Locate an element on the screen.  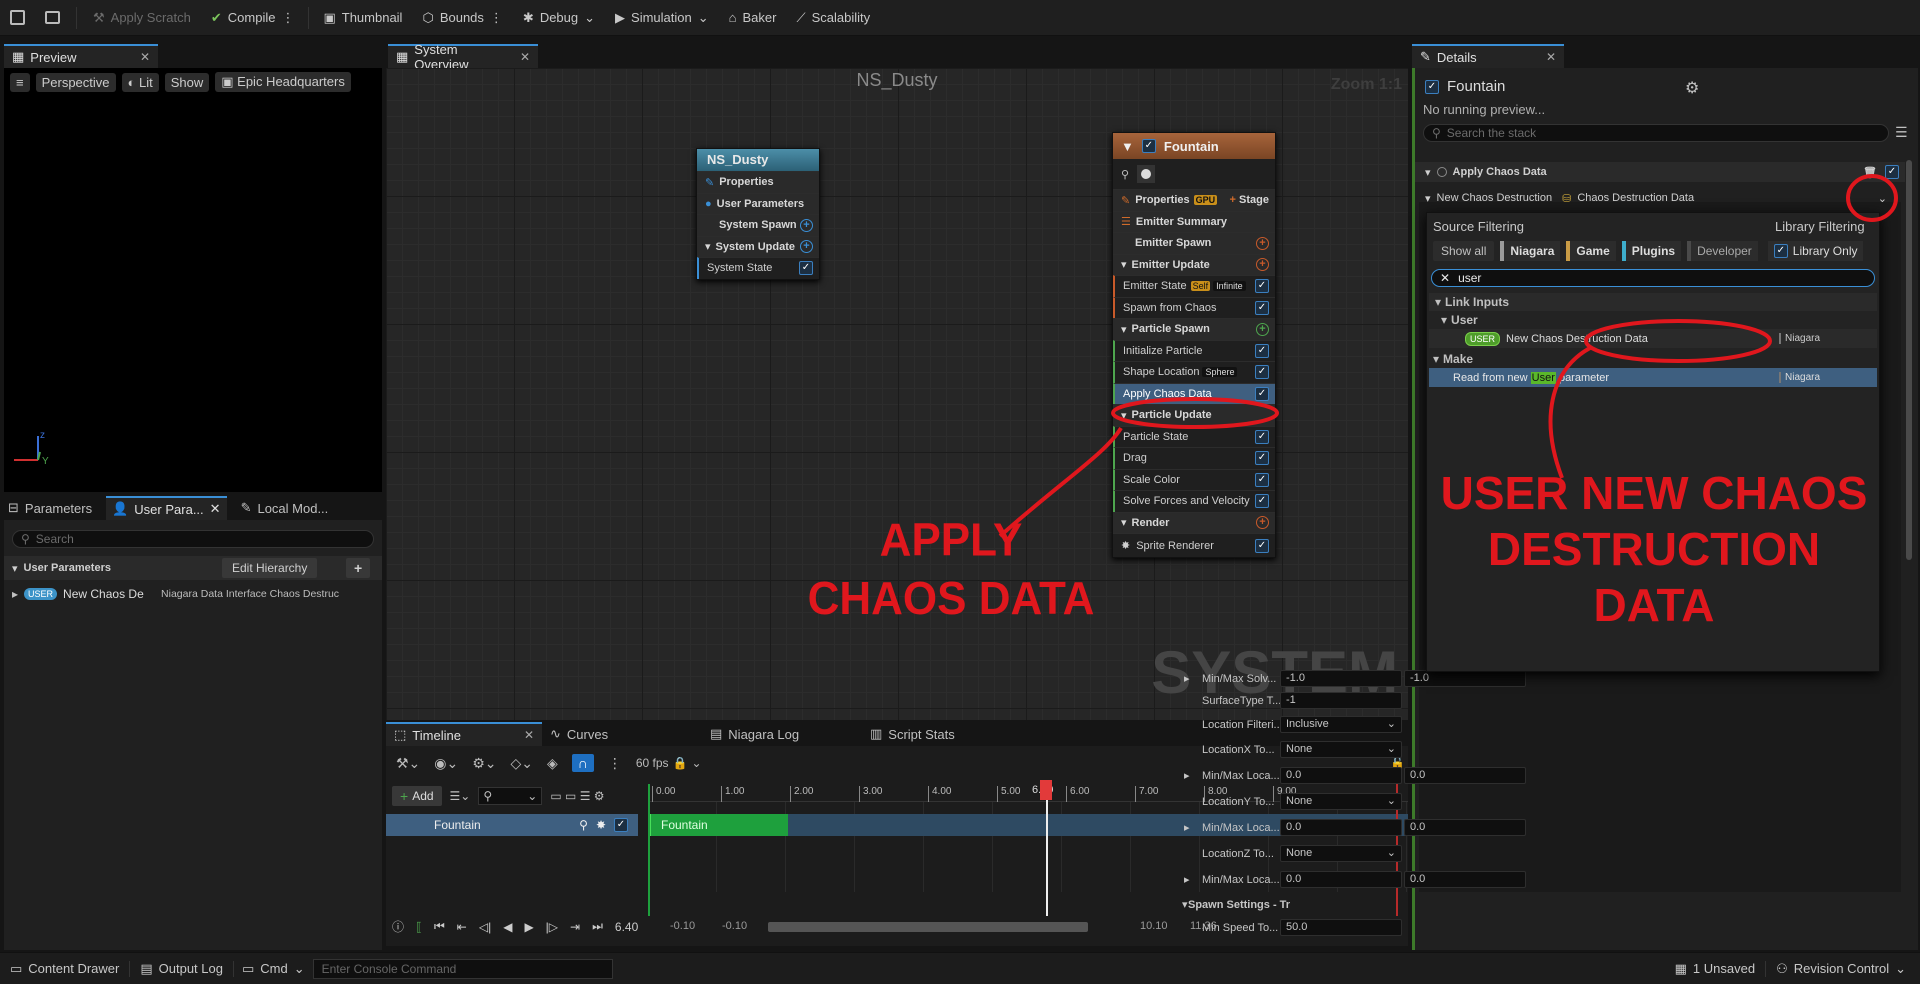
baker-button: ⌂ Baker is located at coordinates (753, 18).